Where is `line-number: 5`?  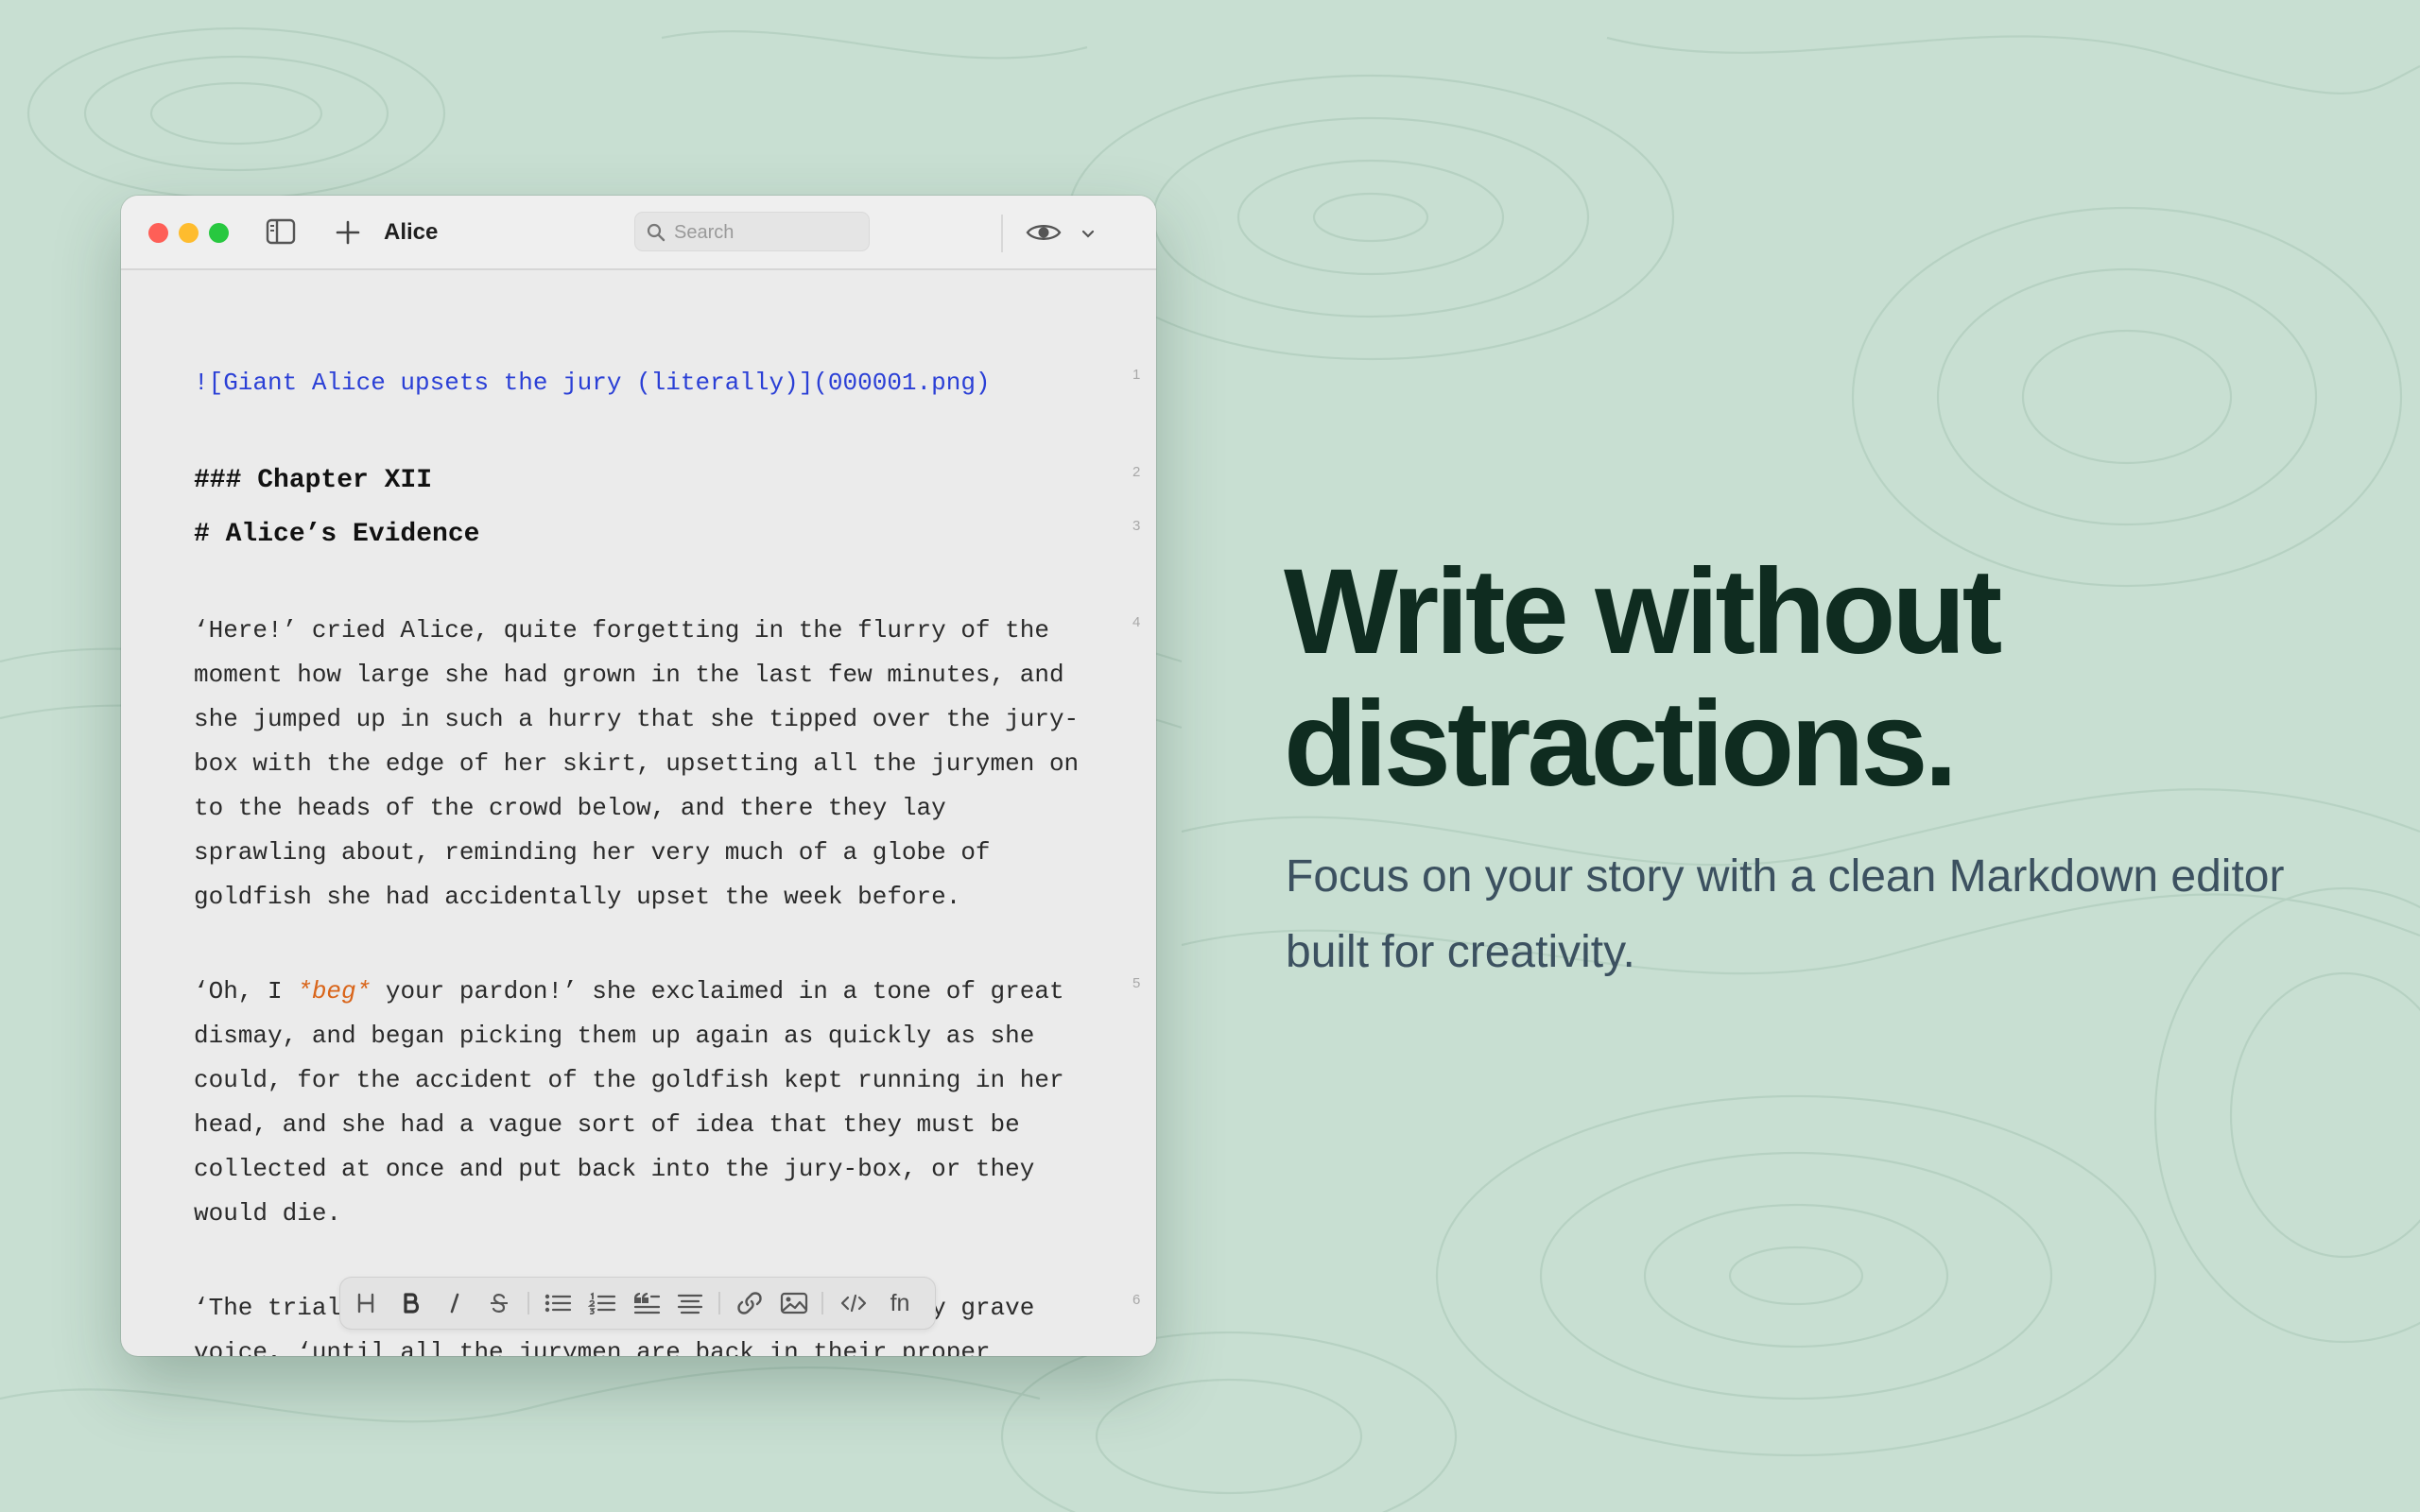
line-number: 5 is located at coordinates (1136, 983).